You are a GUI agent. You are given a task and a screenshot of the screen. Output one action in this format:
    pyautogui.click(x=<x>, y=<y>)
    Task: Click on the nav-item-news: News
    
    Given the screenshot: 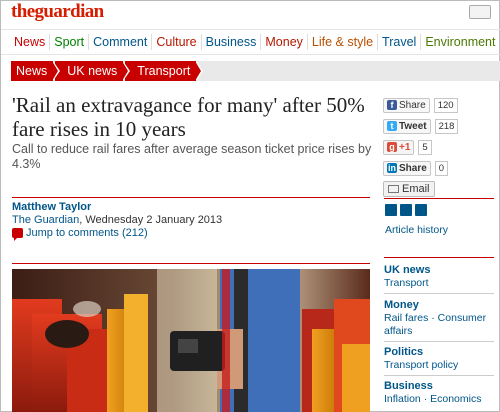 What is the action you would take?
    pyautogui.click(x=30, y=42)
    